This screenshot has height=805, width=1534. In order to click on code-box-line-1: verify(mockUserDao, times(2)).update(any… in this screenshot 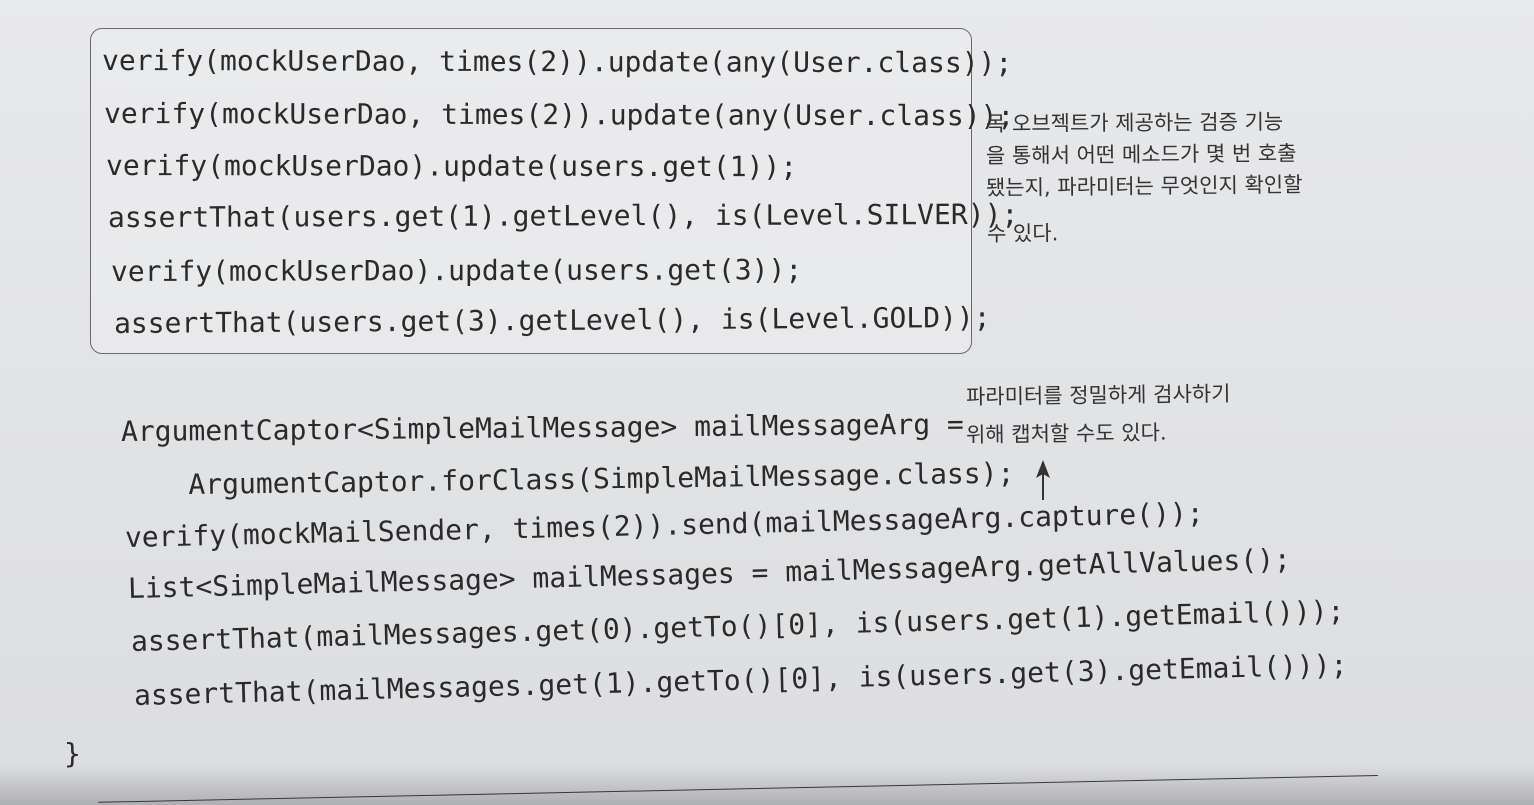, I will do `click(557, 62)`.